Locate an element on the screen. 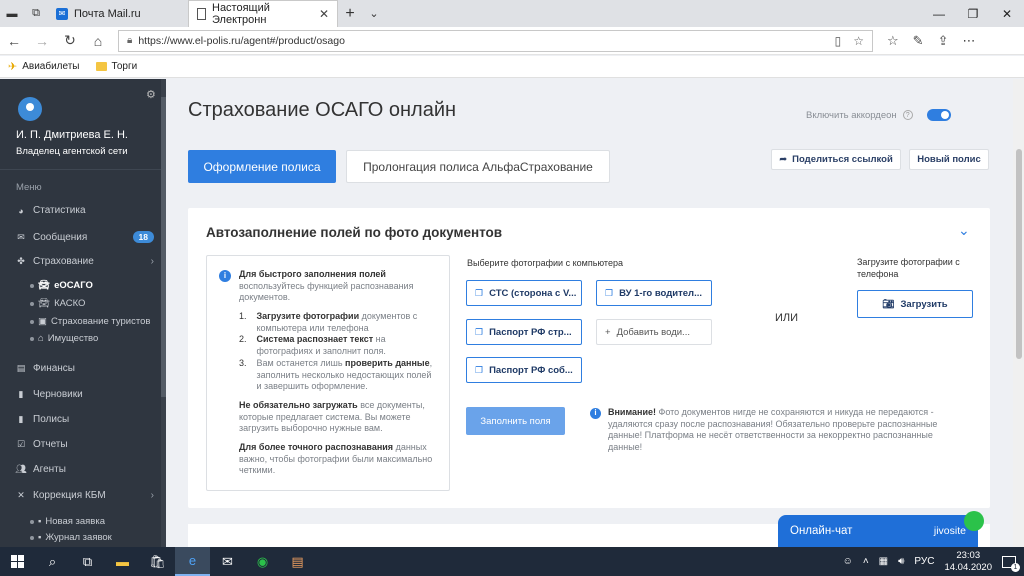 Image resolution: width=1024 pixels, height=576 pixels. file-explorer-icon: ▬ is located at coordinates (122, 561).